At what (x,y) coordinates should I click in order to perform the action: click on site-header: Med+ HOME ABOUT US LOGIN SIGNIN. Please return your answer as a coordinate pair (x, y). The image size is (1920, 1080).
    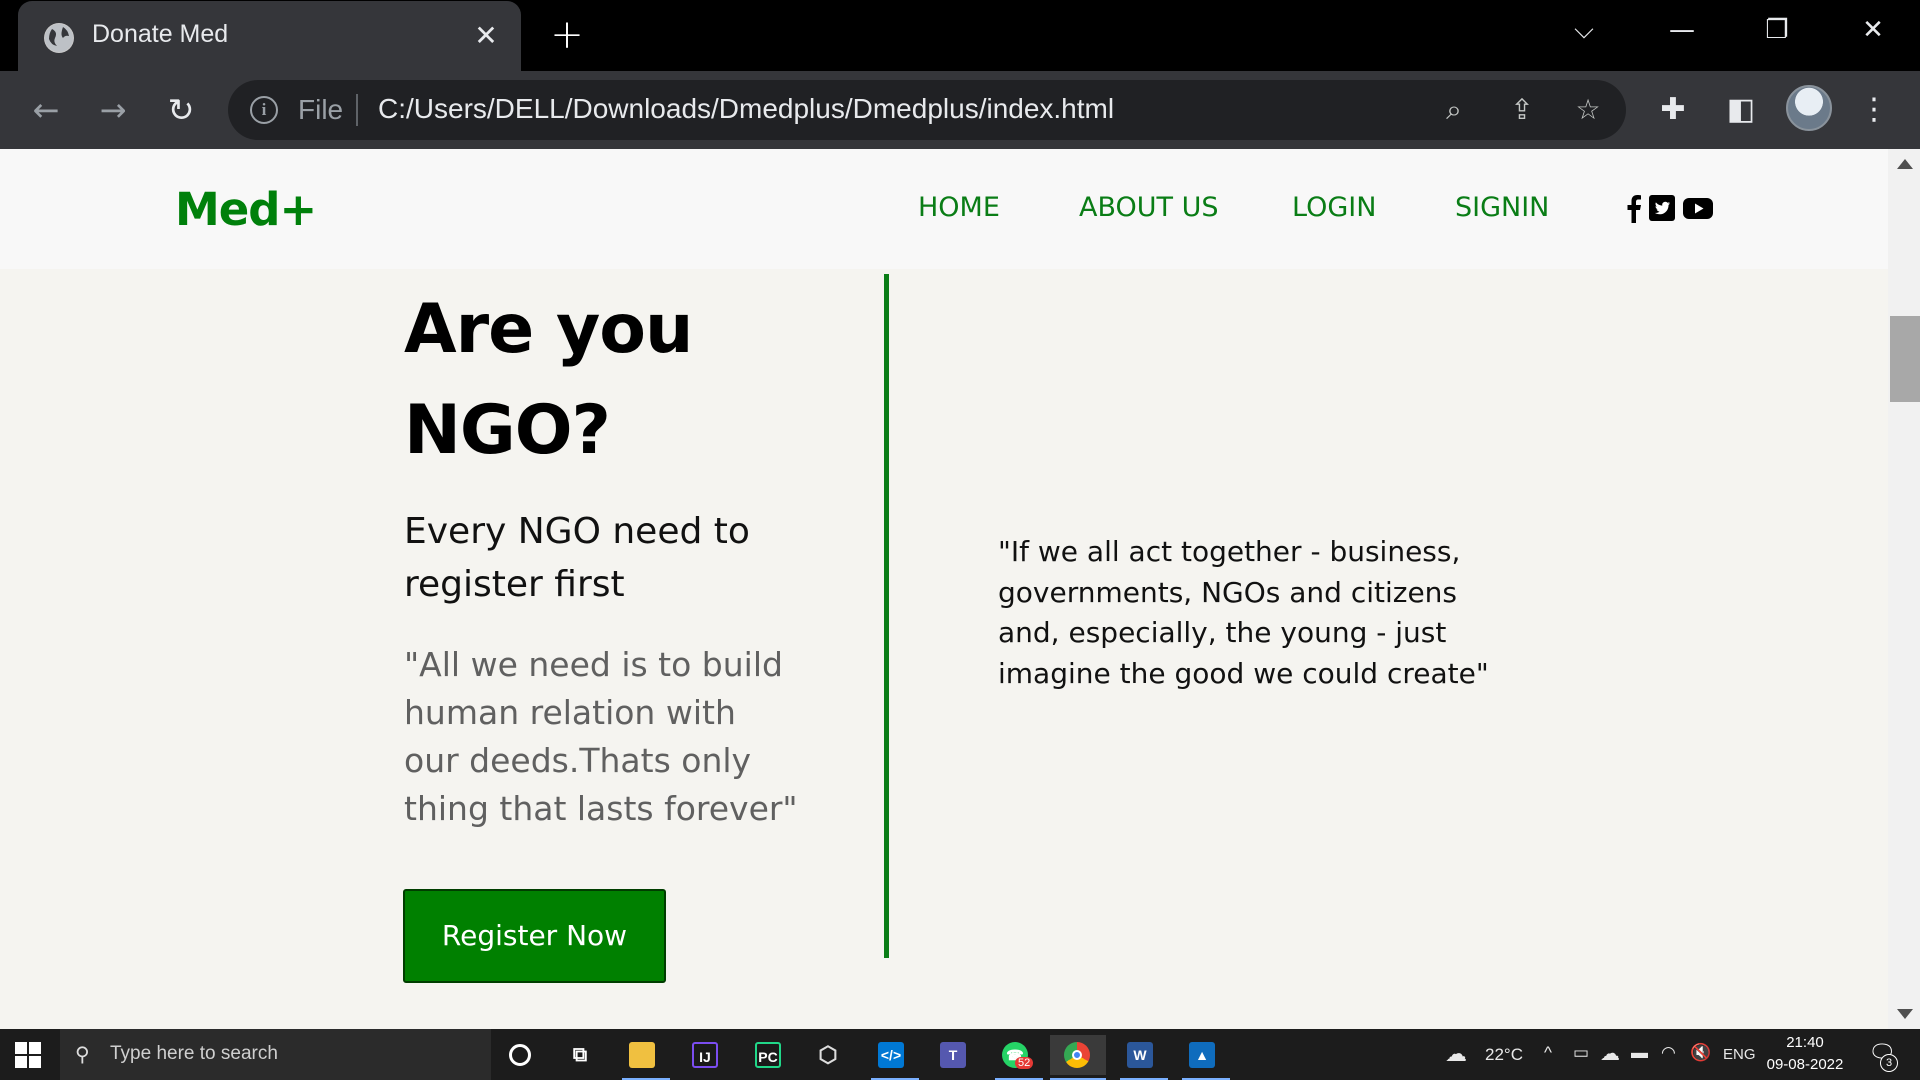
    Looking at the image, I should click on (944, 209).